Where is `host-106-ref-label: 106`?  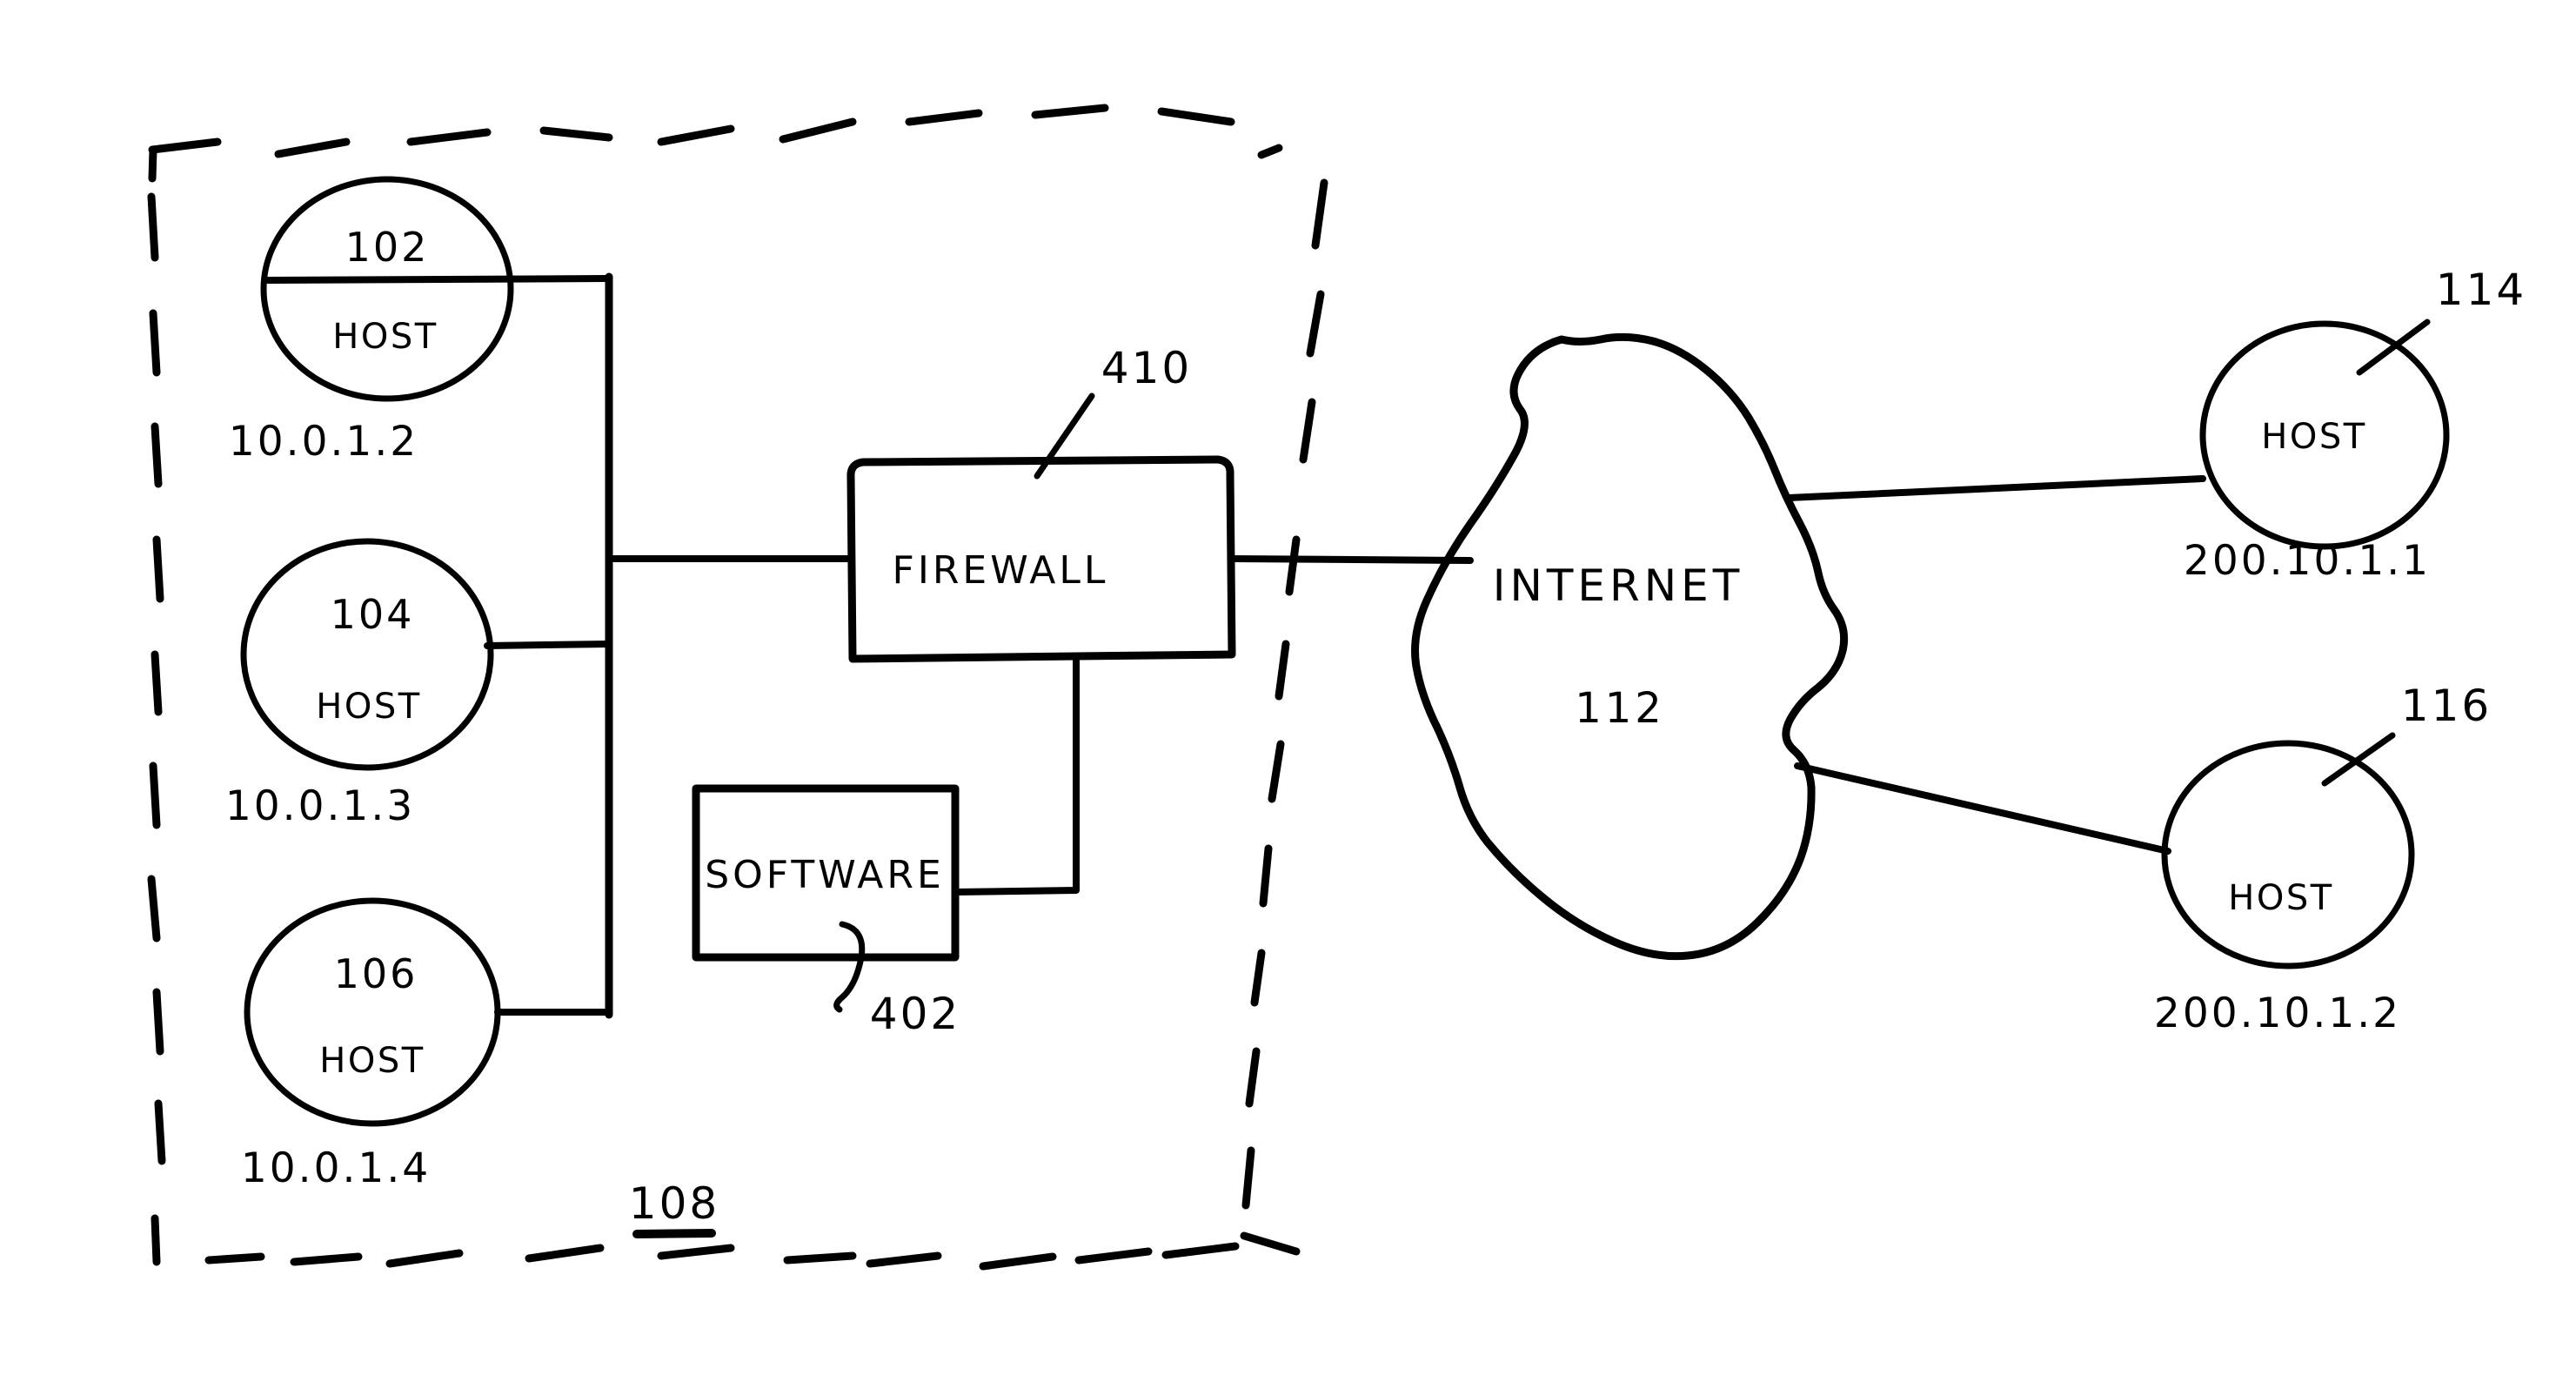
host-106-ref-label: 106 is located at coordinates (376, 973).